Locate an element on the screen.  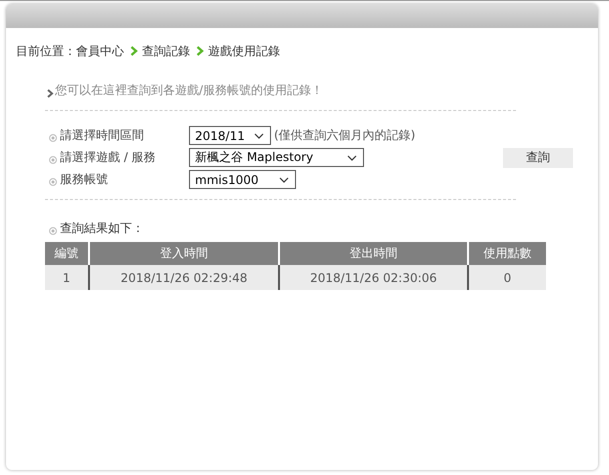
field-note: (僅供查詢六個月內的記錄) is located at coordinates (345, 135).